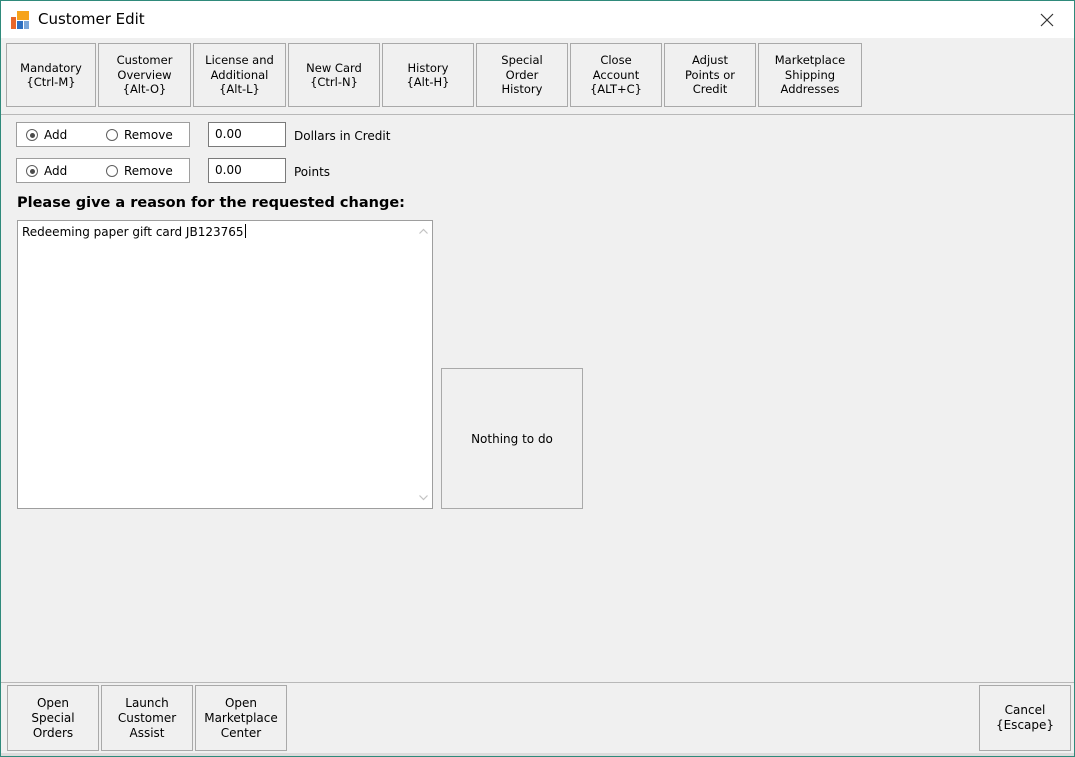 Image resolution: width=1075 pixels, height=757 pixels. I want to click on points-label: Points, so click(312, 172).